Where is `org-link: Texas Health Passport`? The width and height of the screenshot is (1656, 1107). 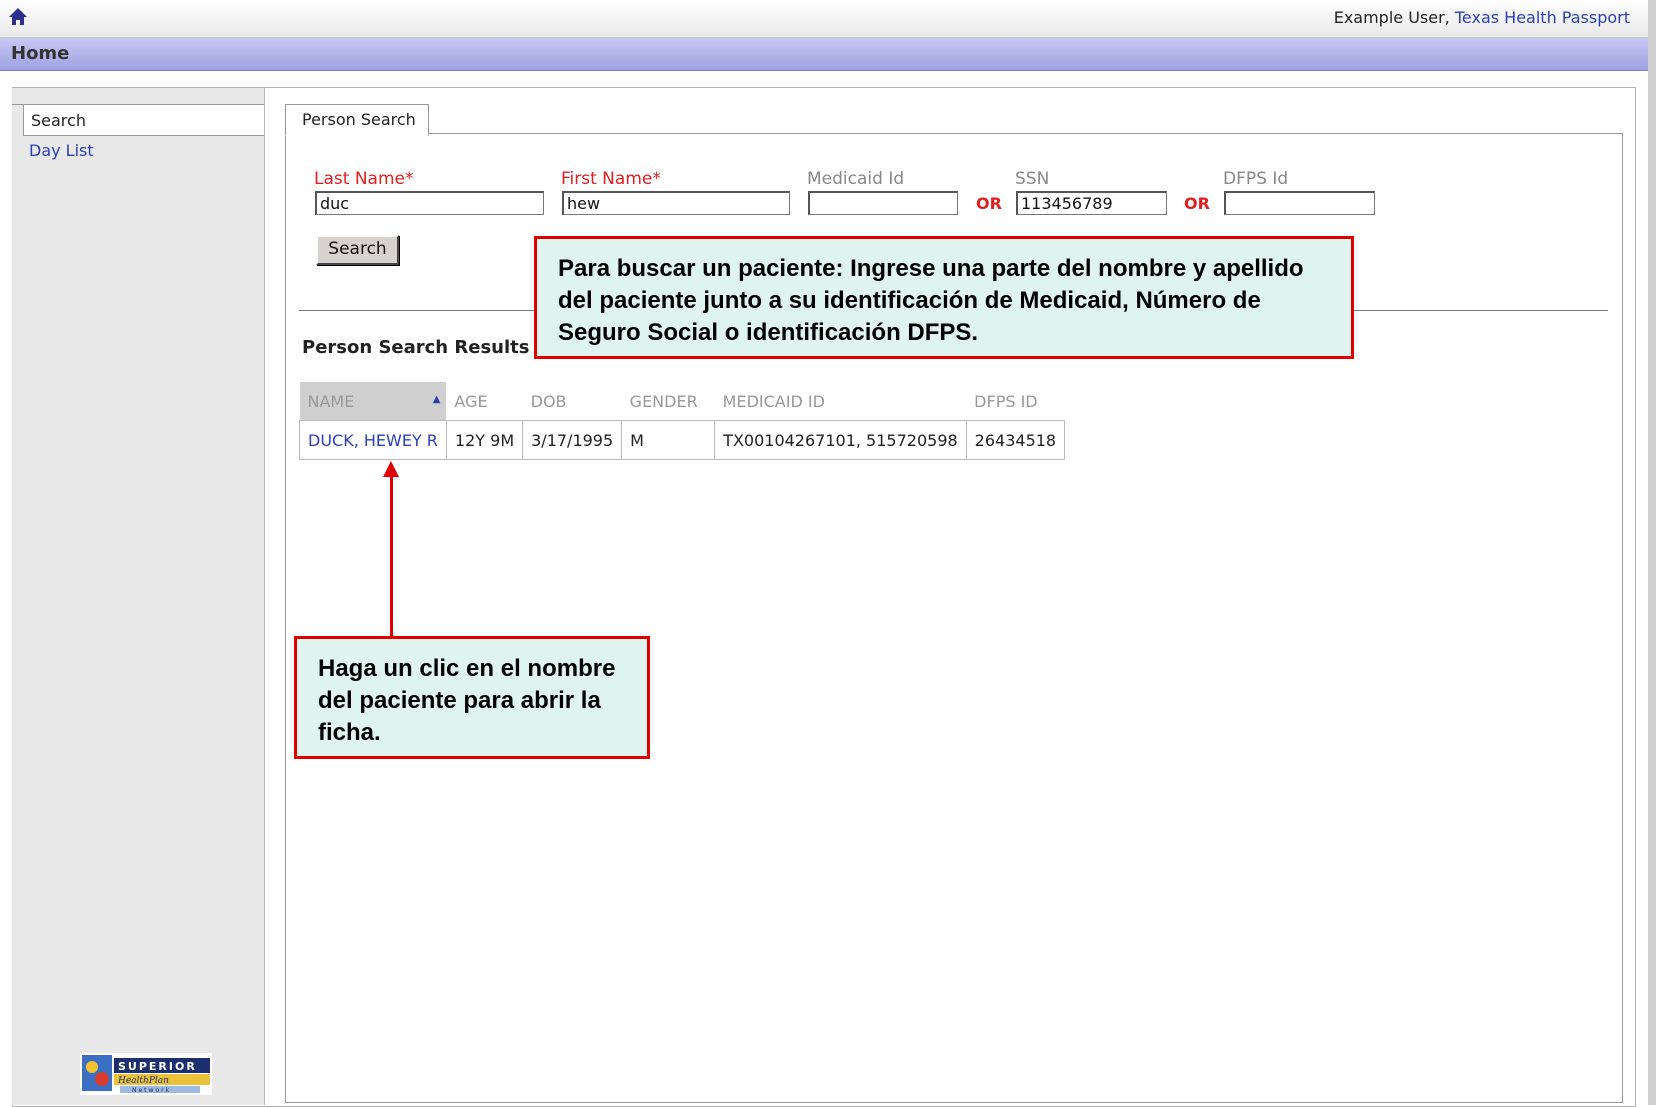 org-link: Texas Health Passport is located at coordinates (1542, 17).